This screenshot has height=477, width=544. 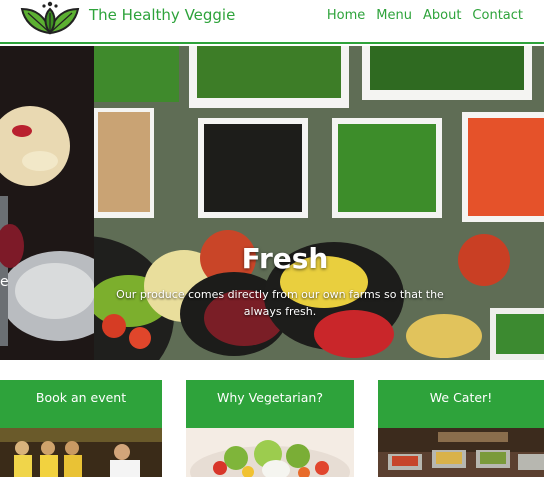 I want to click on card-we-cater: We Cater!, so click(x=461, y=428).